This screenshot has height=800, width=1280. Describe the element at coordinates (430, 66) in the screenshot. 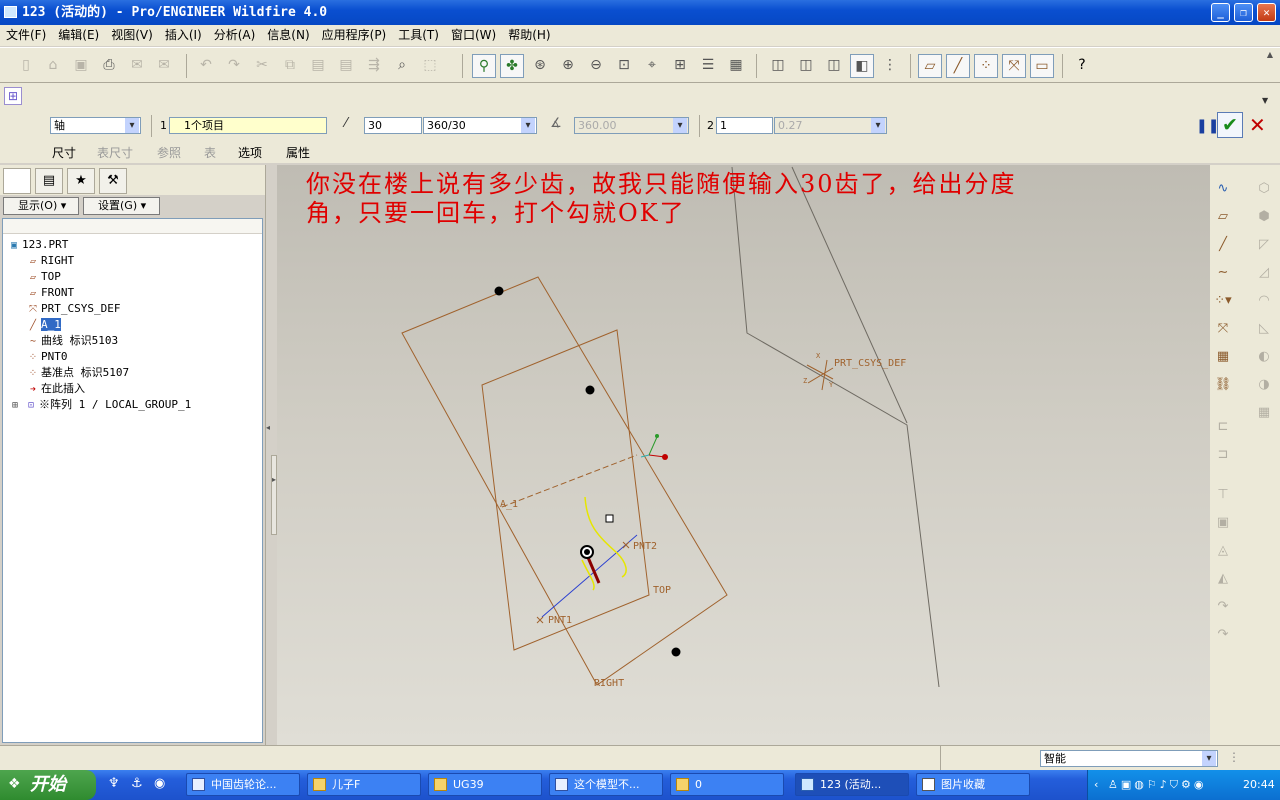

I see `selection-box-icon: ⬚` at that location.